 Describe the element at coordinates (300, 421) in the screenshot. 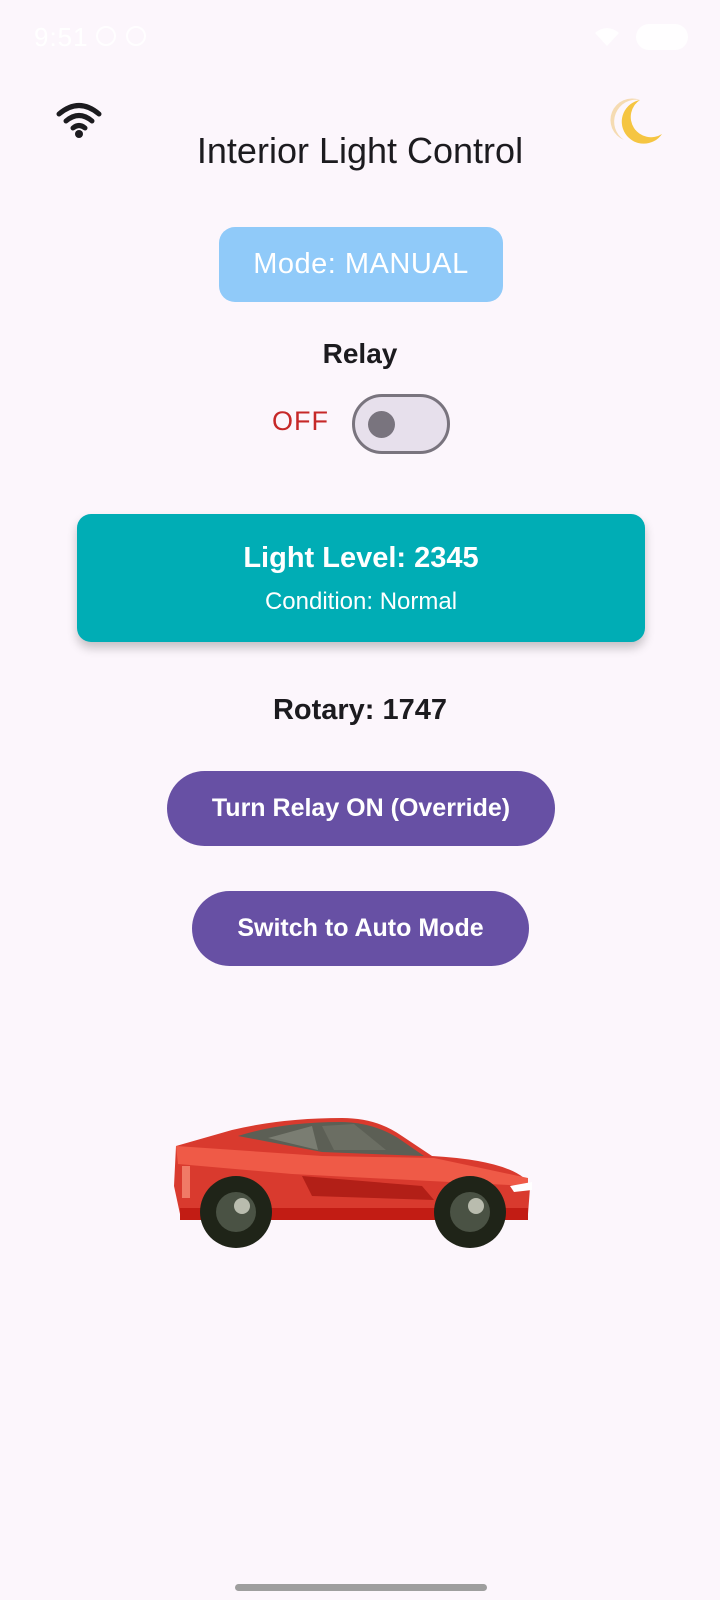

I see `relay-state: OFF` at that location.